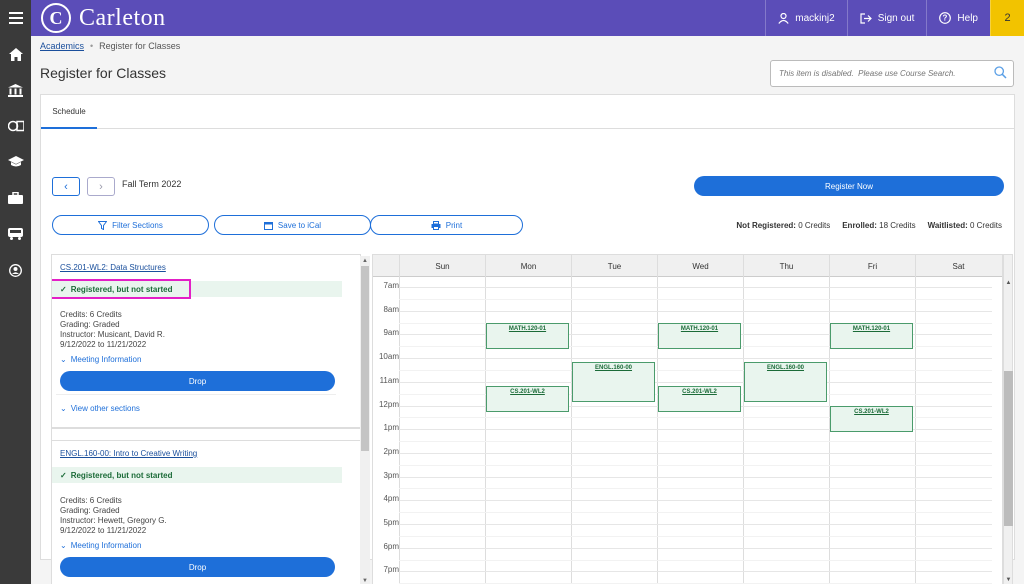 The width and height of the screenshot is (1024, 584). I want to click on sign-out-link: Sign out, so click(886, 18).